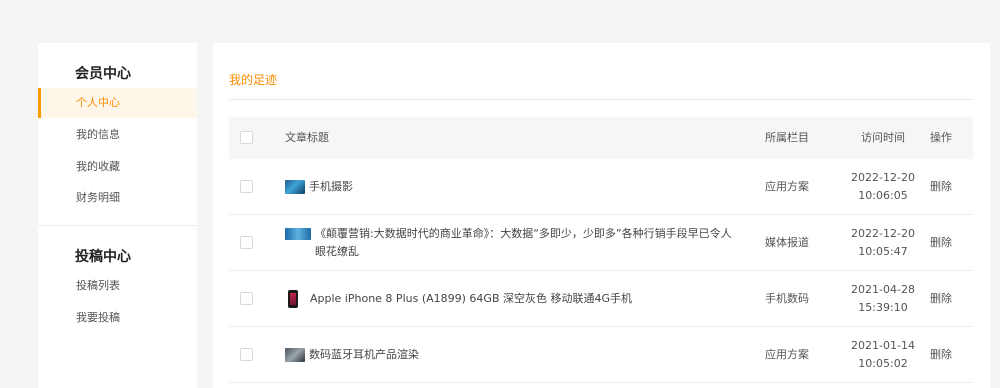 This screenshot has width=1000, height=388. I want to click on select-all-checkbox, so click(246, 137).